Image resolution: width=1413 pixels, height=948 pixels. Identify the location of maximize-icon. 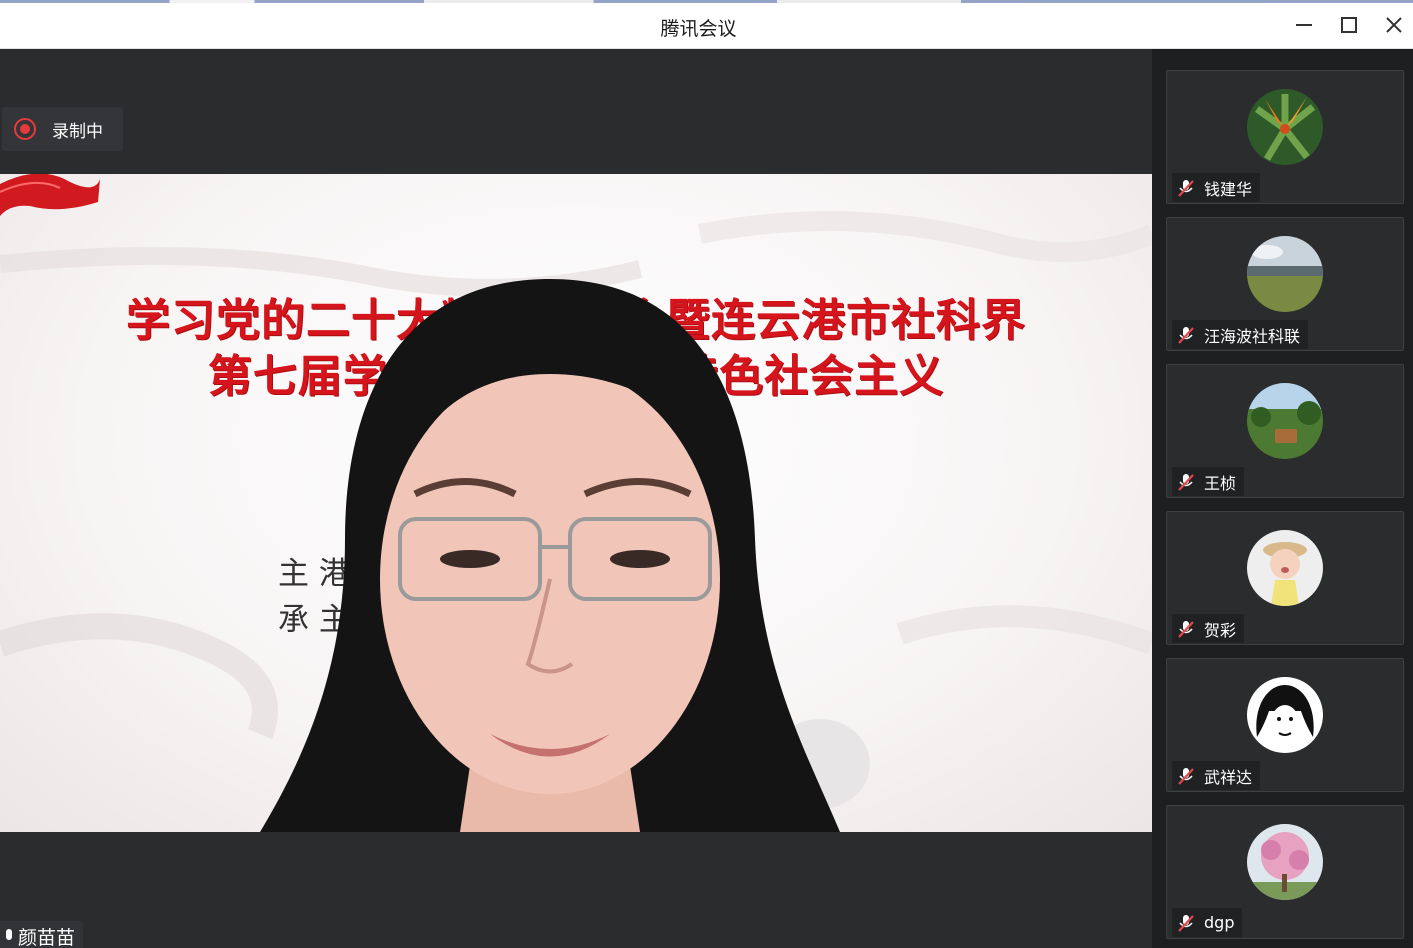
(1349, 25).